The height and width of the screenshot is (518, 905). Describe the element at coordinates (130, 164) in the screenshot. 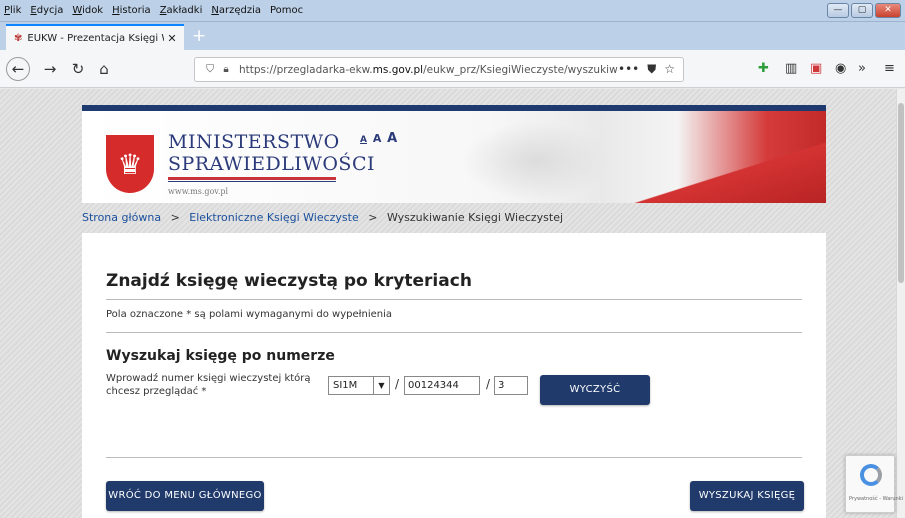

I see `eagle-emblem-icon: ♛` at that location.